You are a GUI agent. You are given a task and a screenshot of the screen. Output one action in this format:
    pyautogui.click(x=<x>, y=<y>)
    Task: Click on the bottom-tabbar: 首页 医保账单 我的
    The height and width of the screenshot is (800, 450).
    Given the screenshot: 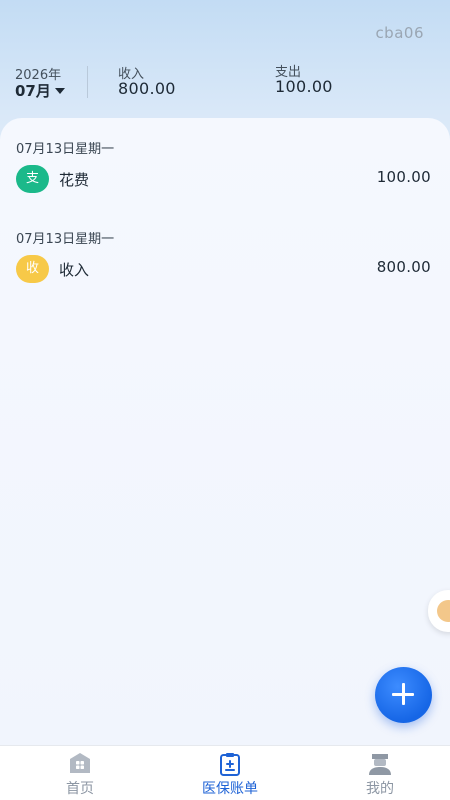 What is the action you would take?
    pyautogui.click(x=225, y=772)
    